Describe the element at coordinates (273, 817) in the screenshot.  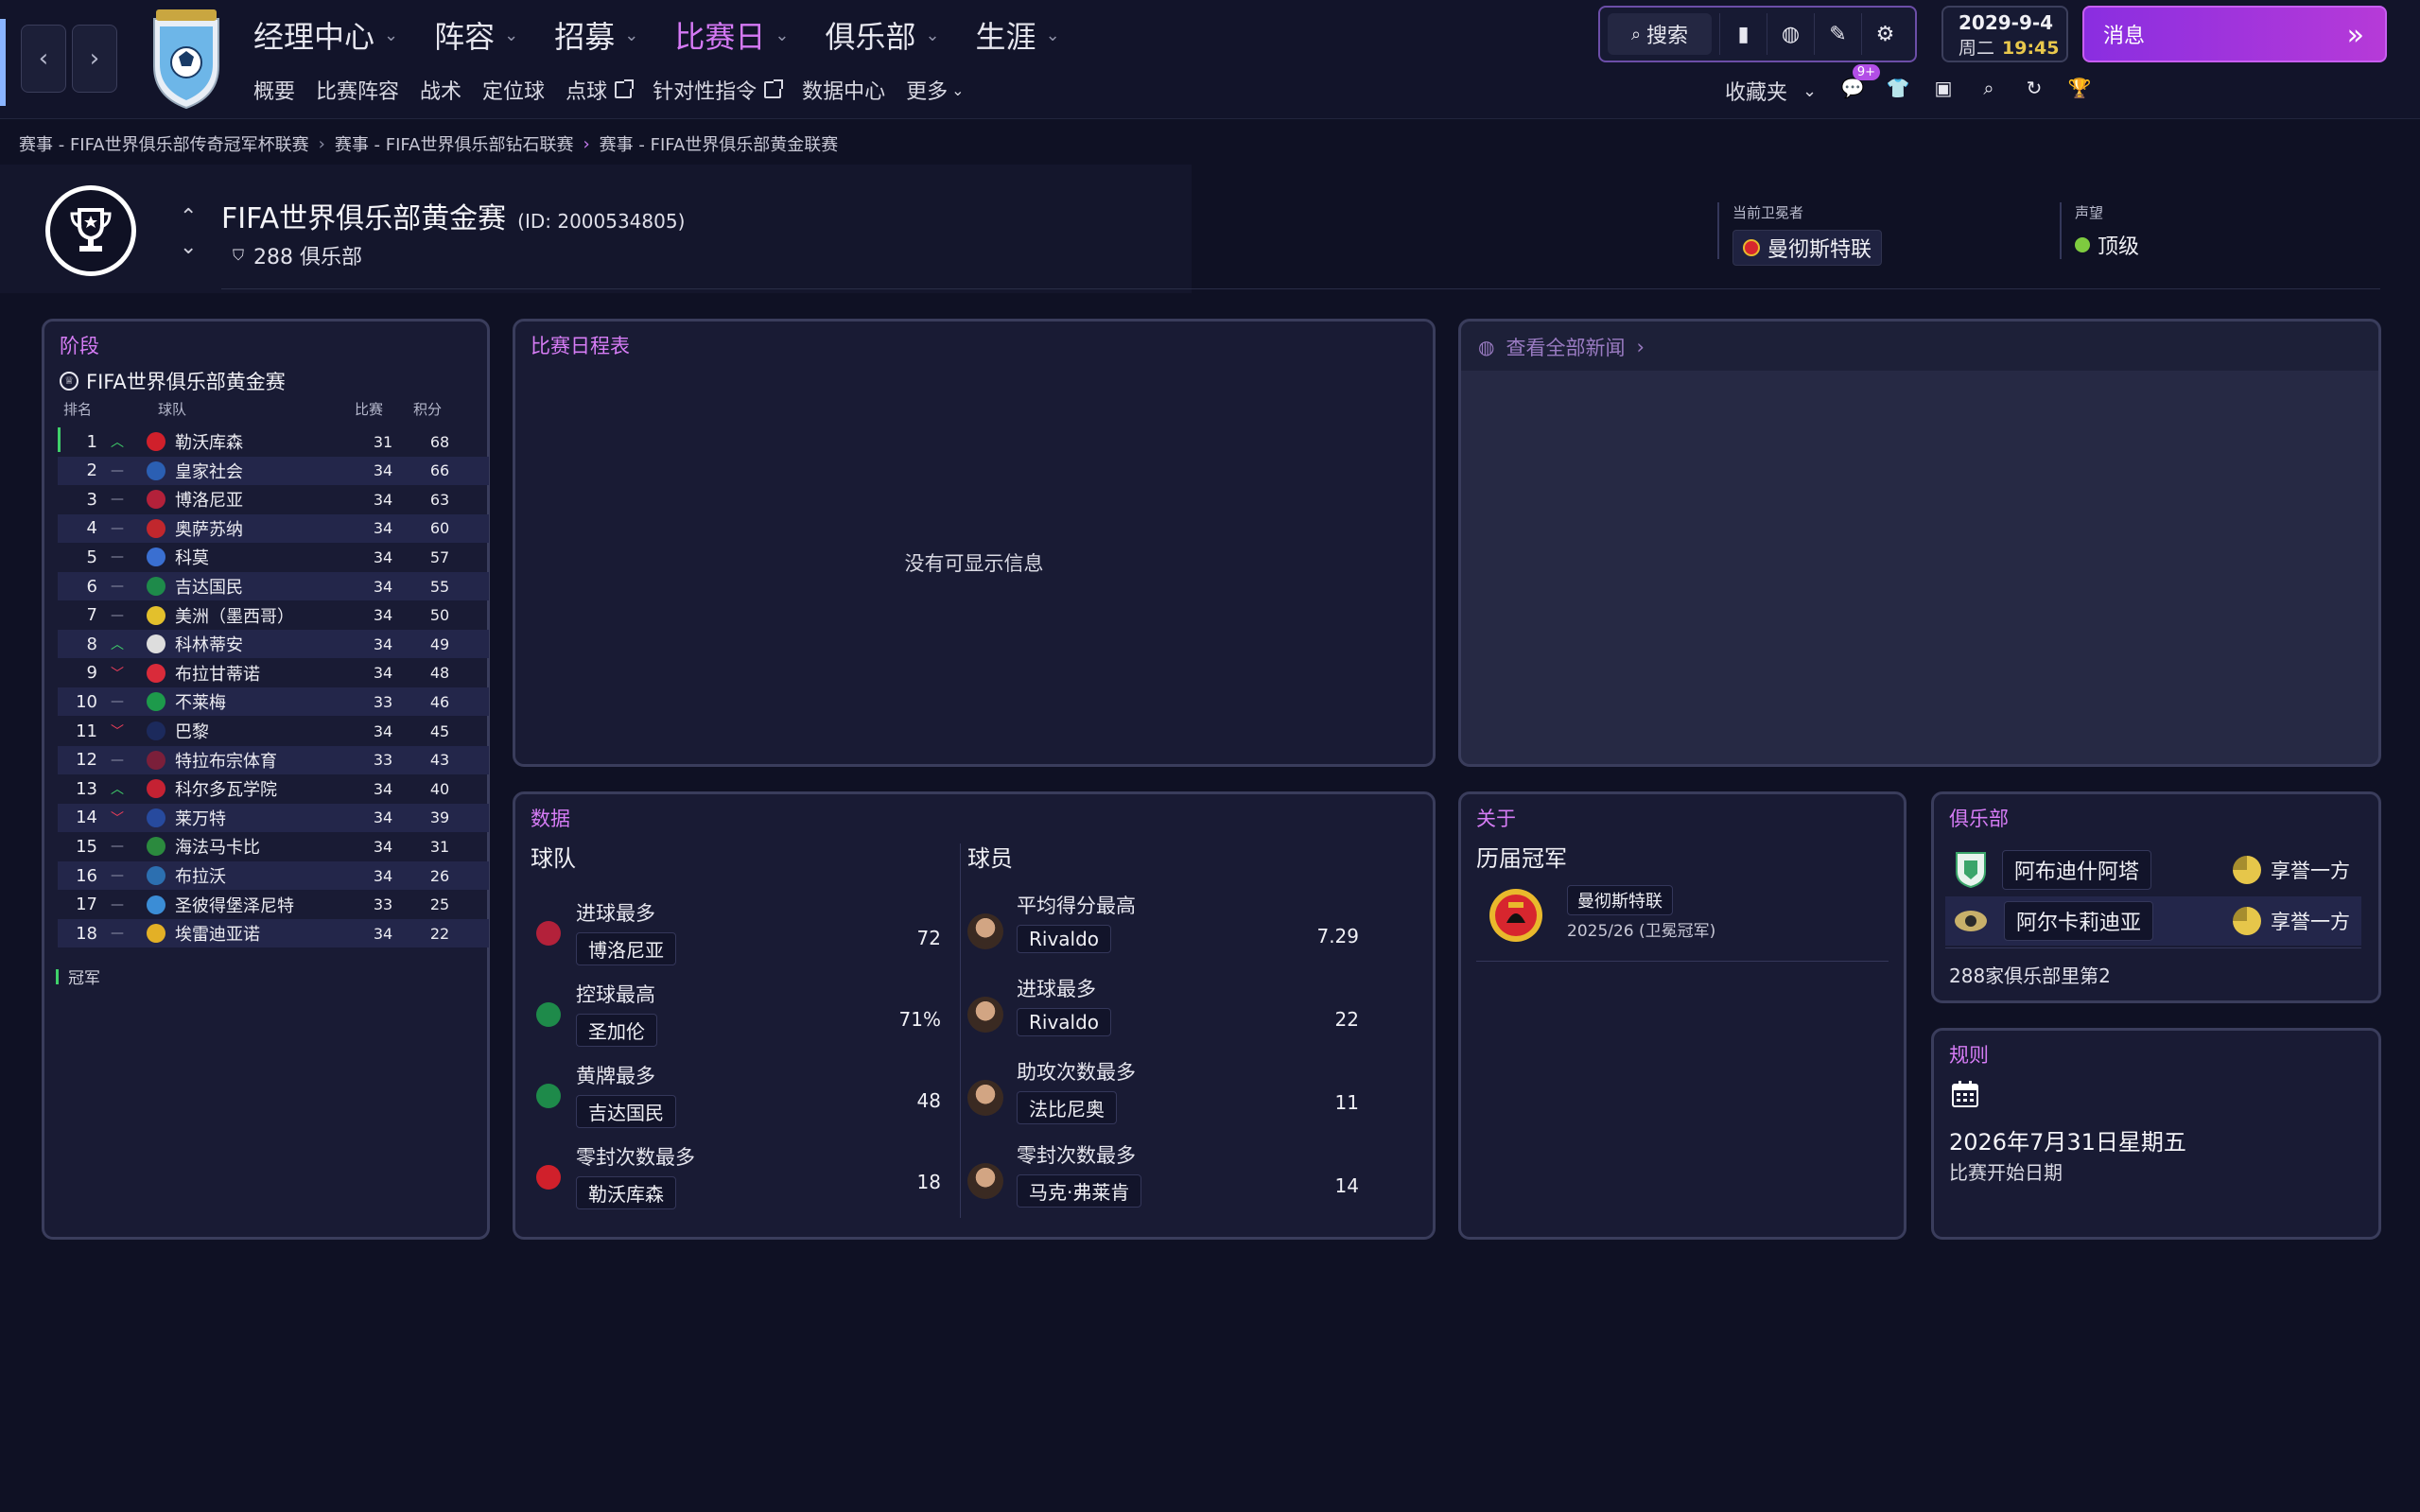
I see `table-row: 14 ﹀ 莱万特 34 39` at that location.